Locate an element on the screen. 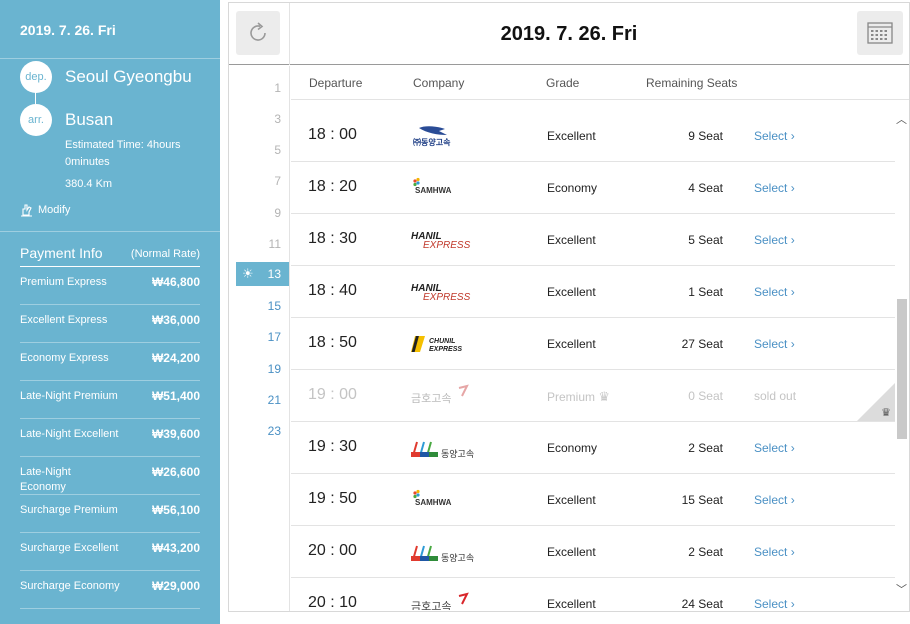 The image size is (910, 624). chevron-up-icon: ︿ is located at coordinates (901, 119).